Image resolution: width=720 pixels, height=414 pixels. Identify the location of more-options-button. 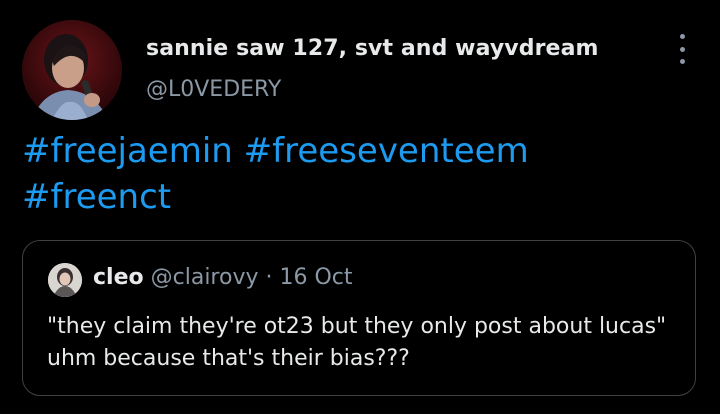
(682, 49).